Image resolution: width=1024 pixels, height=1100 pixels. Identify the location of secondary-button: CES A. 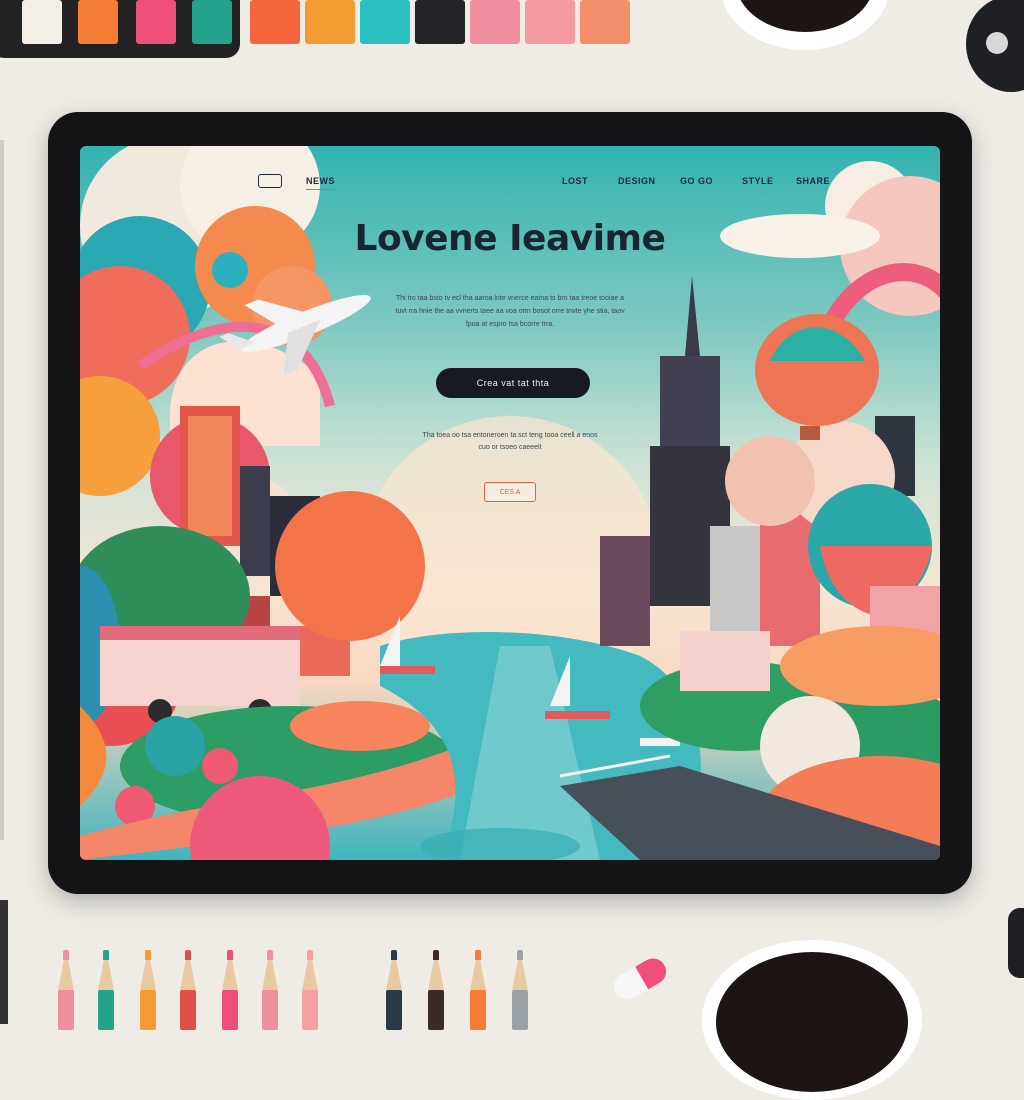
(510, 492).